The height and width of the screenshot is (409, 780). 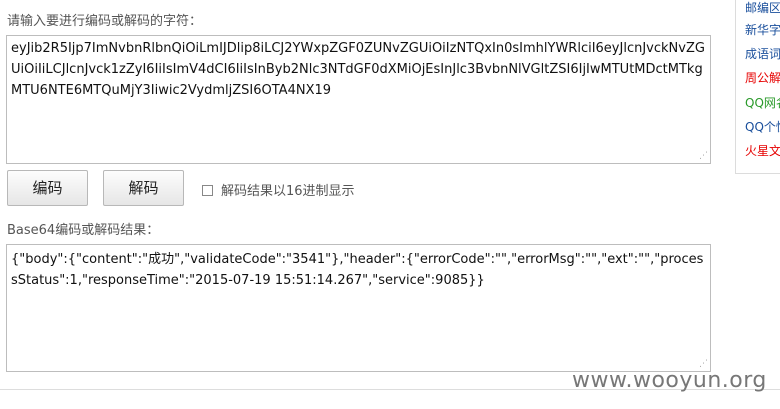 What do you see at coordinates (762, 29) in the screenshot?
I see `sidebar-link: 新华字` at bounding box center [762, 29].